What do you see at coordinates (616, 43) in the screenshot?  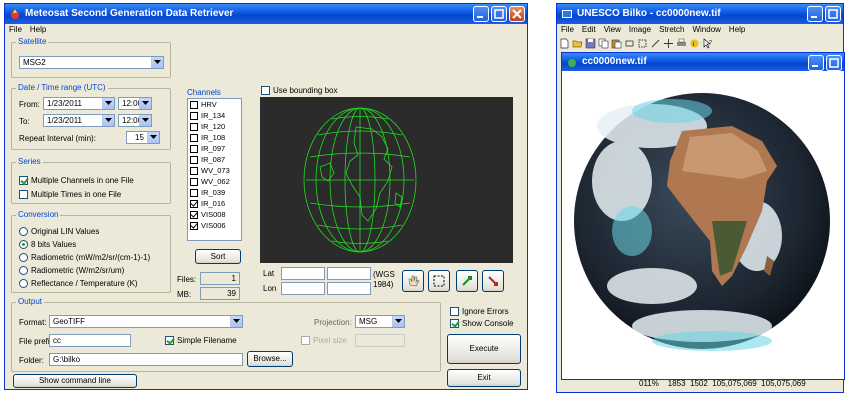 I see `paste-icon` at bounding box center [616, 43].